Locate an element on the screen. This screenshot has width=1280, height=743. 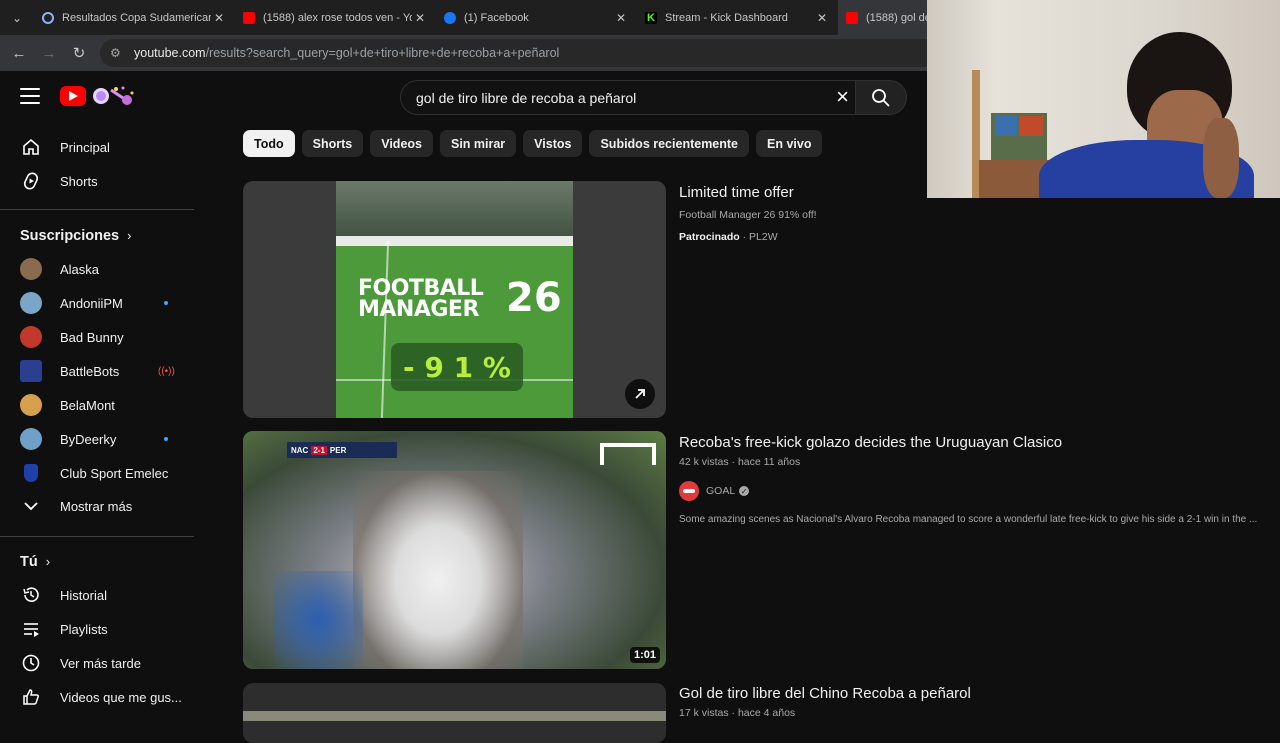
subscriptions-heading: Suscripciones › is located at coordinates (75, 236).